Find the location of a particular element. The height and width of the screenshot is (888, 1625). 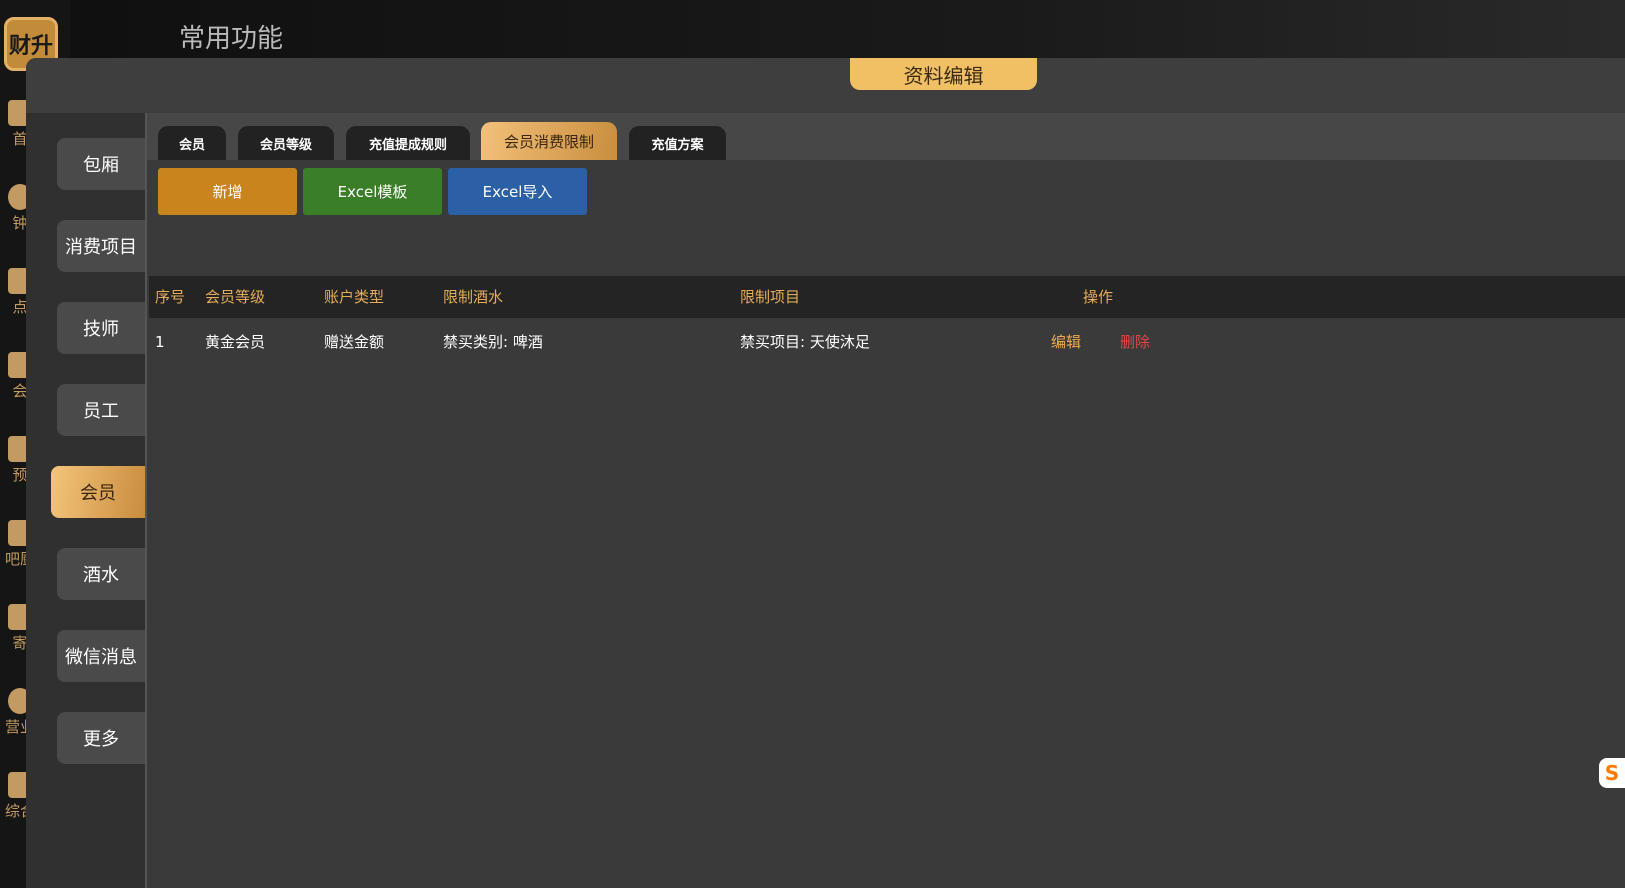

col-index: 序号 is located at coordinates (170, 297).